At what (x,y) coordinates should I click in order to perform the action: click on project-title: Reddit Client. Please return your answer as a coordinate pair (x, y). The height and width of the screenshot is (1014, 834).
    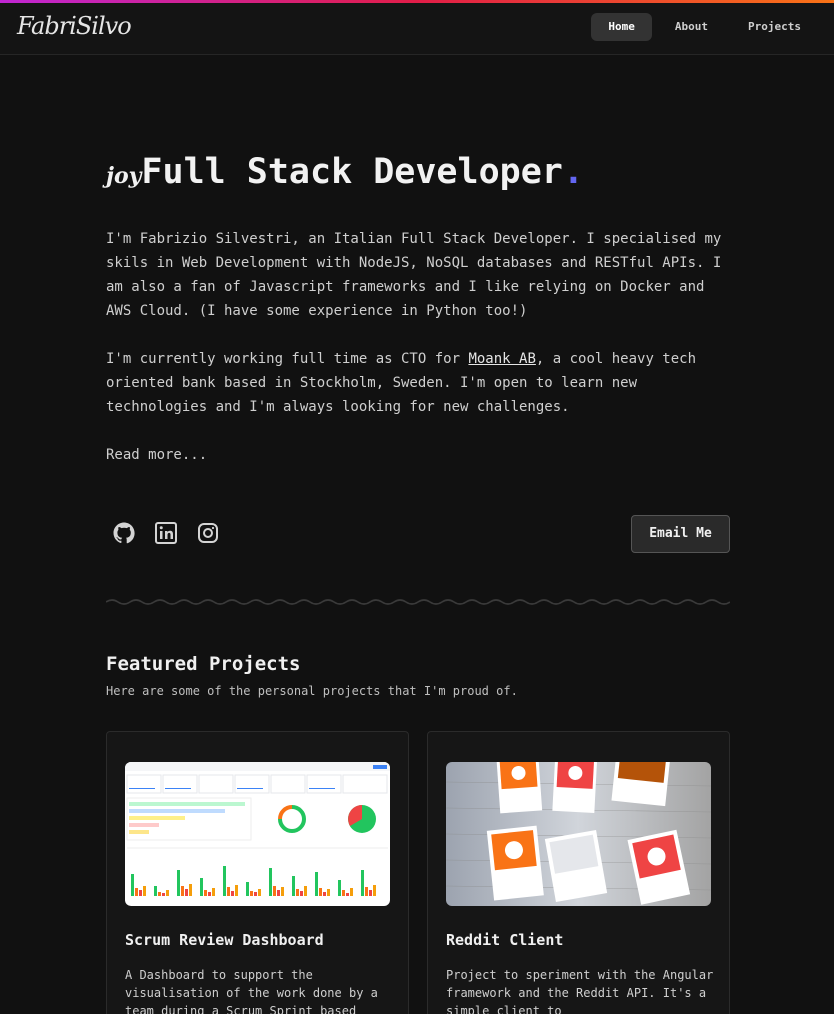
    Looking at the image, I should click on (505, 940).